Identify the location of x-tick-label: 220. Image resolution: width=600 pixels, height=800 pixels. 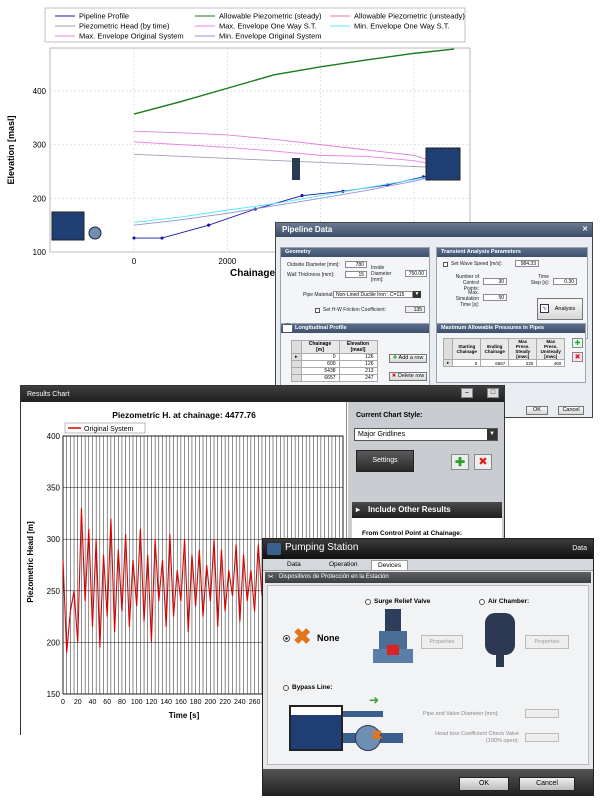
(225, 702).